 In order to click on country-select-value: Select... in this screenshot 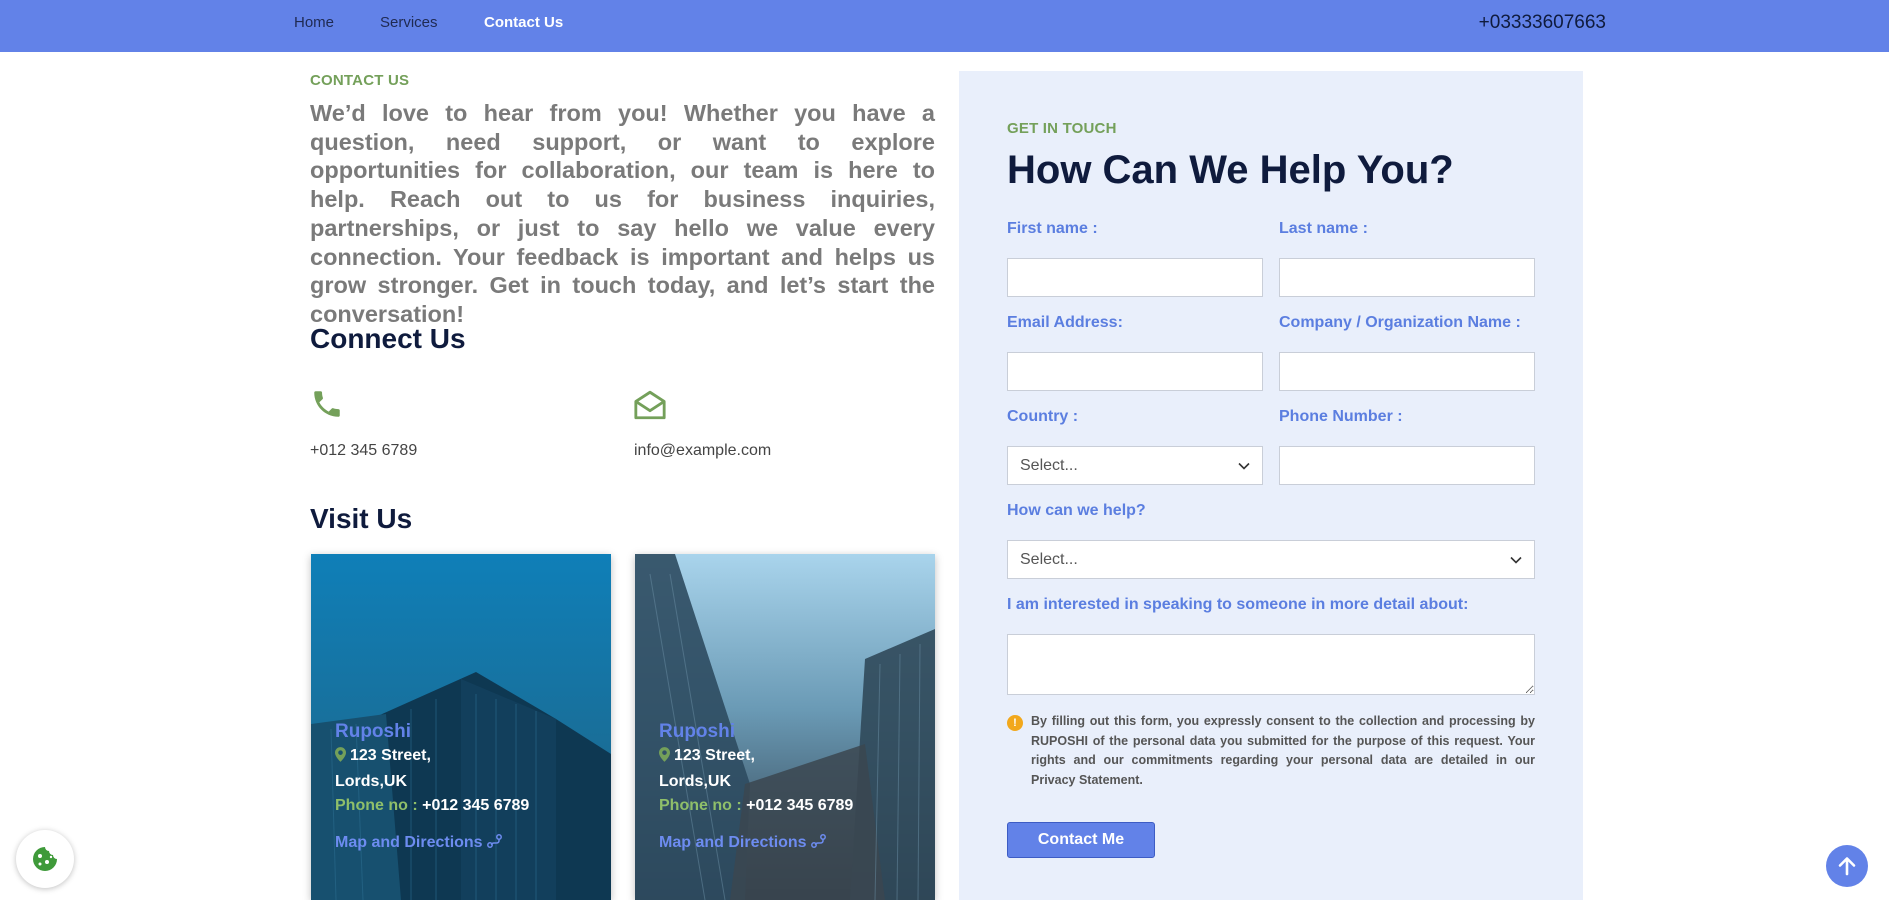, I will do `click(1049, 465)`.